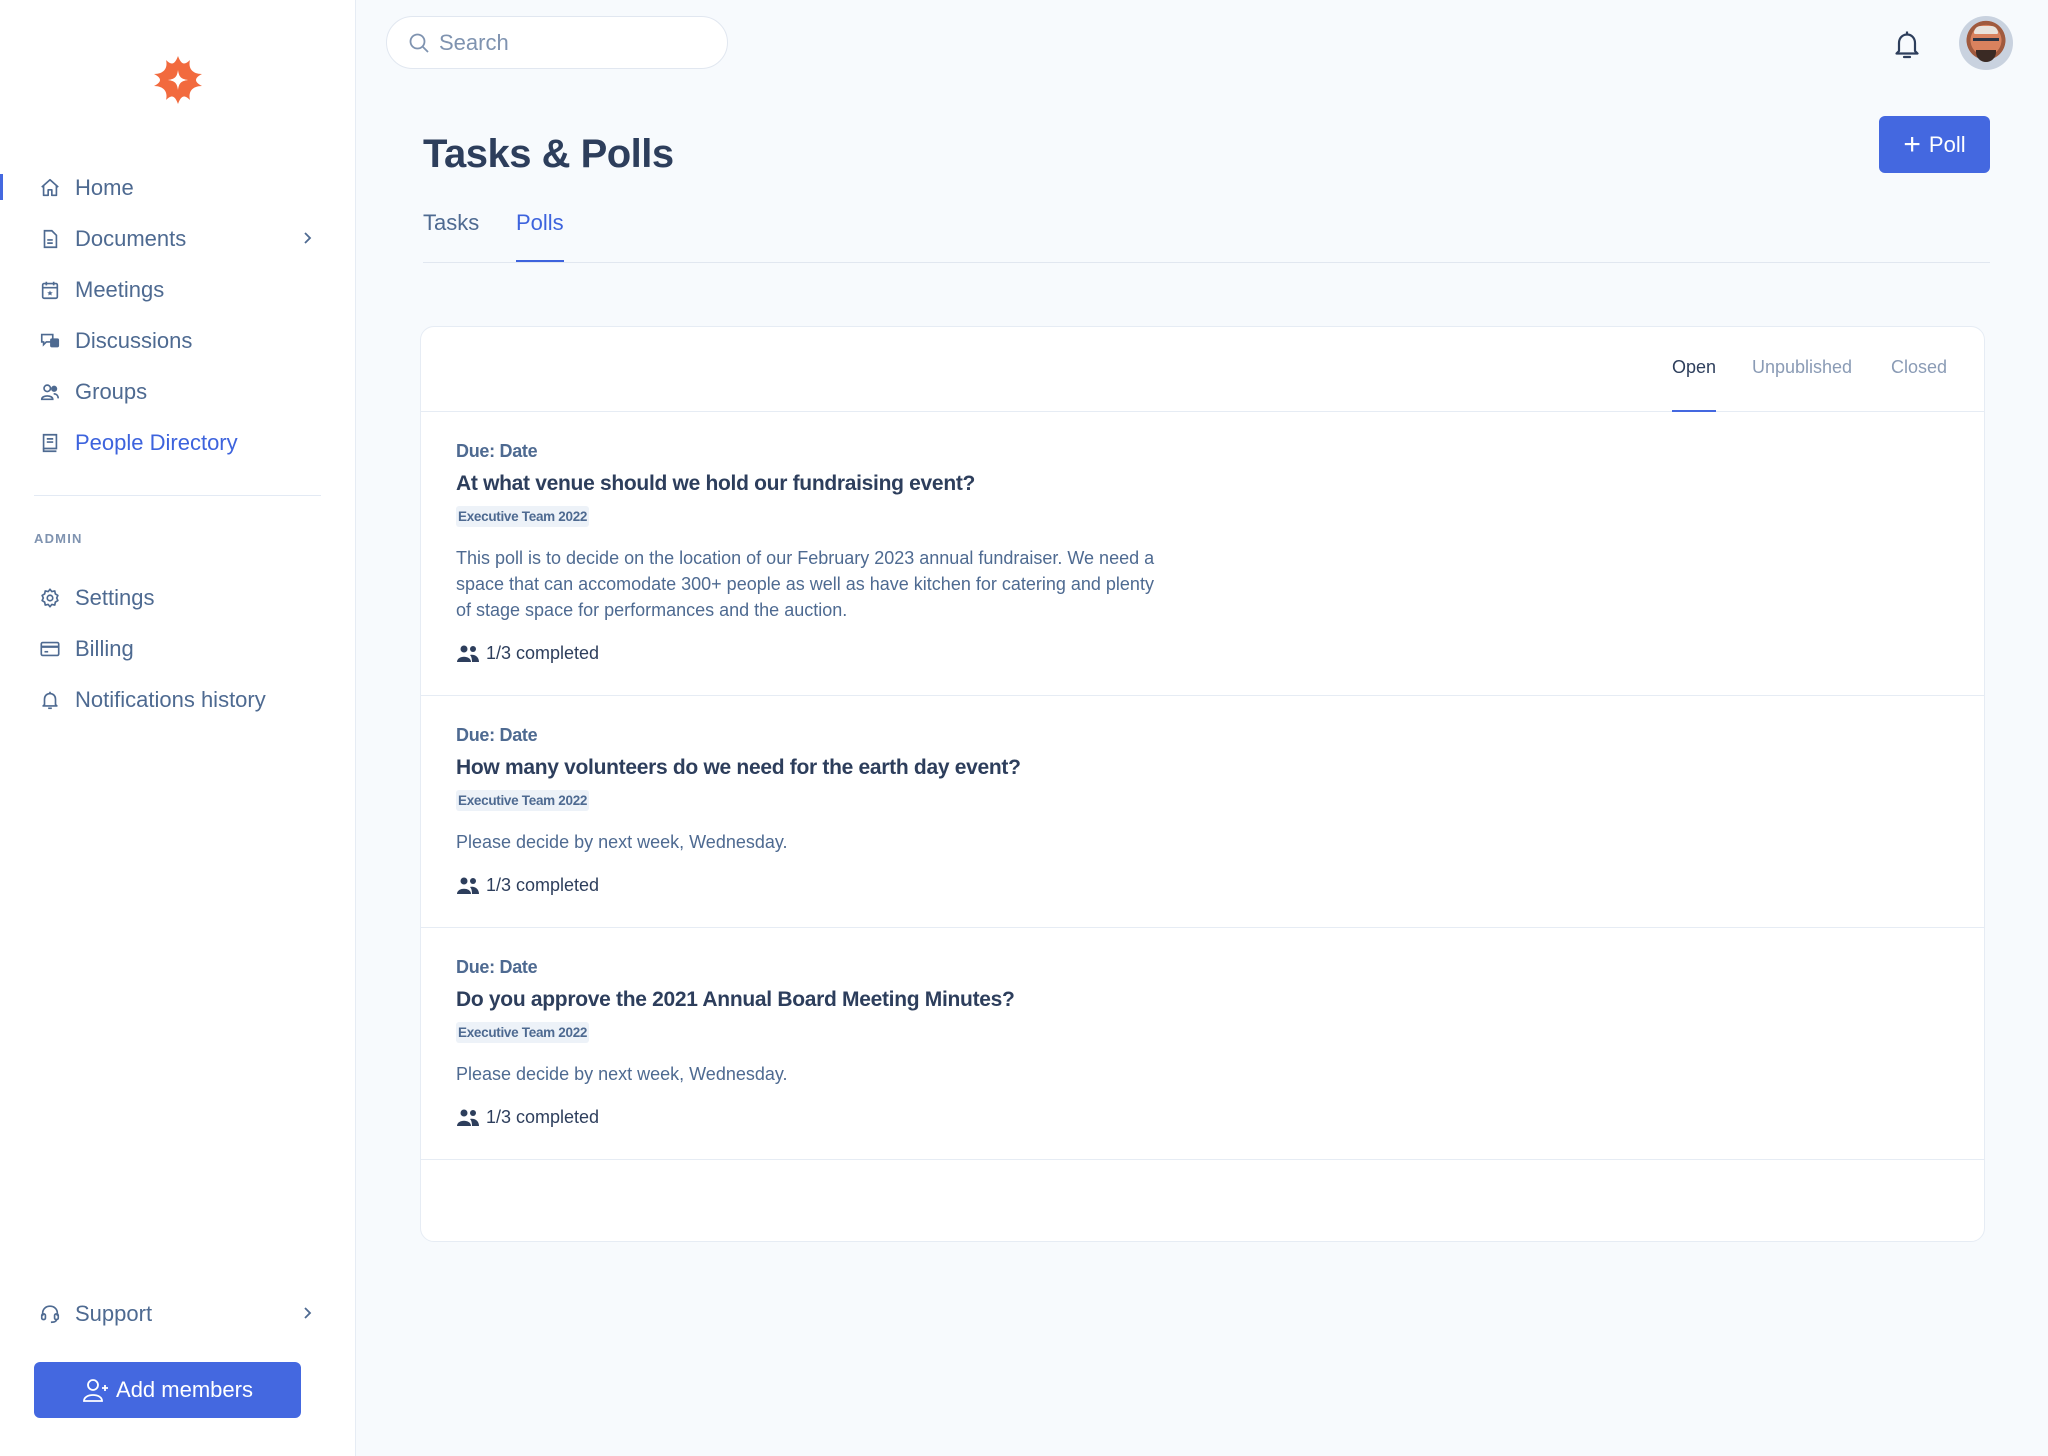  I want to click on sidebar-item-label: Meetings, so click(120, 289).